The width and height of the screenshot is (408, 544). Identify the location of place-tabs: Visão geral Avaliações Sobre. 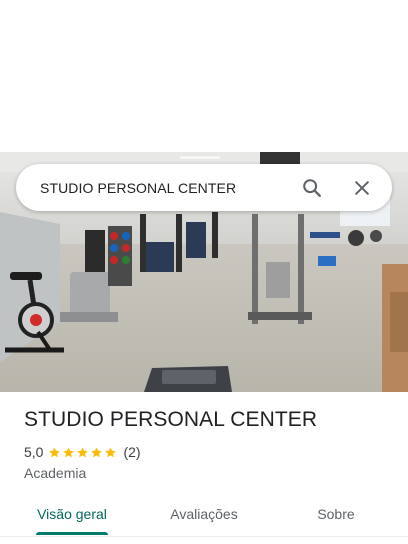
(204, 514).